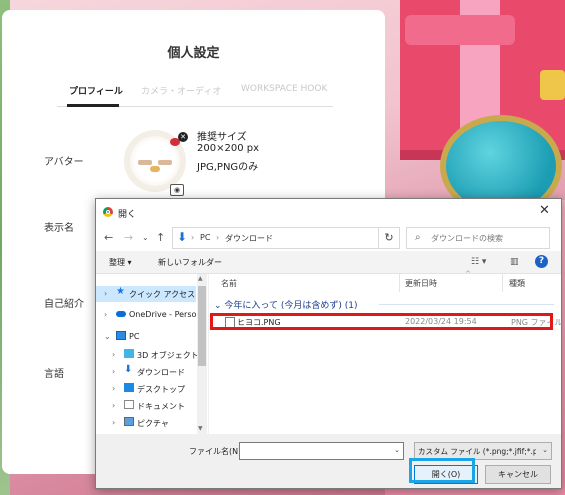 This screenshot has height=495, width=565. What do you see at coordinates (202, 354) in the screenshot?
I see `navigation-scrollbar: ▲ ▼` at bounding box center [202, 354].